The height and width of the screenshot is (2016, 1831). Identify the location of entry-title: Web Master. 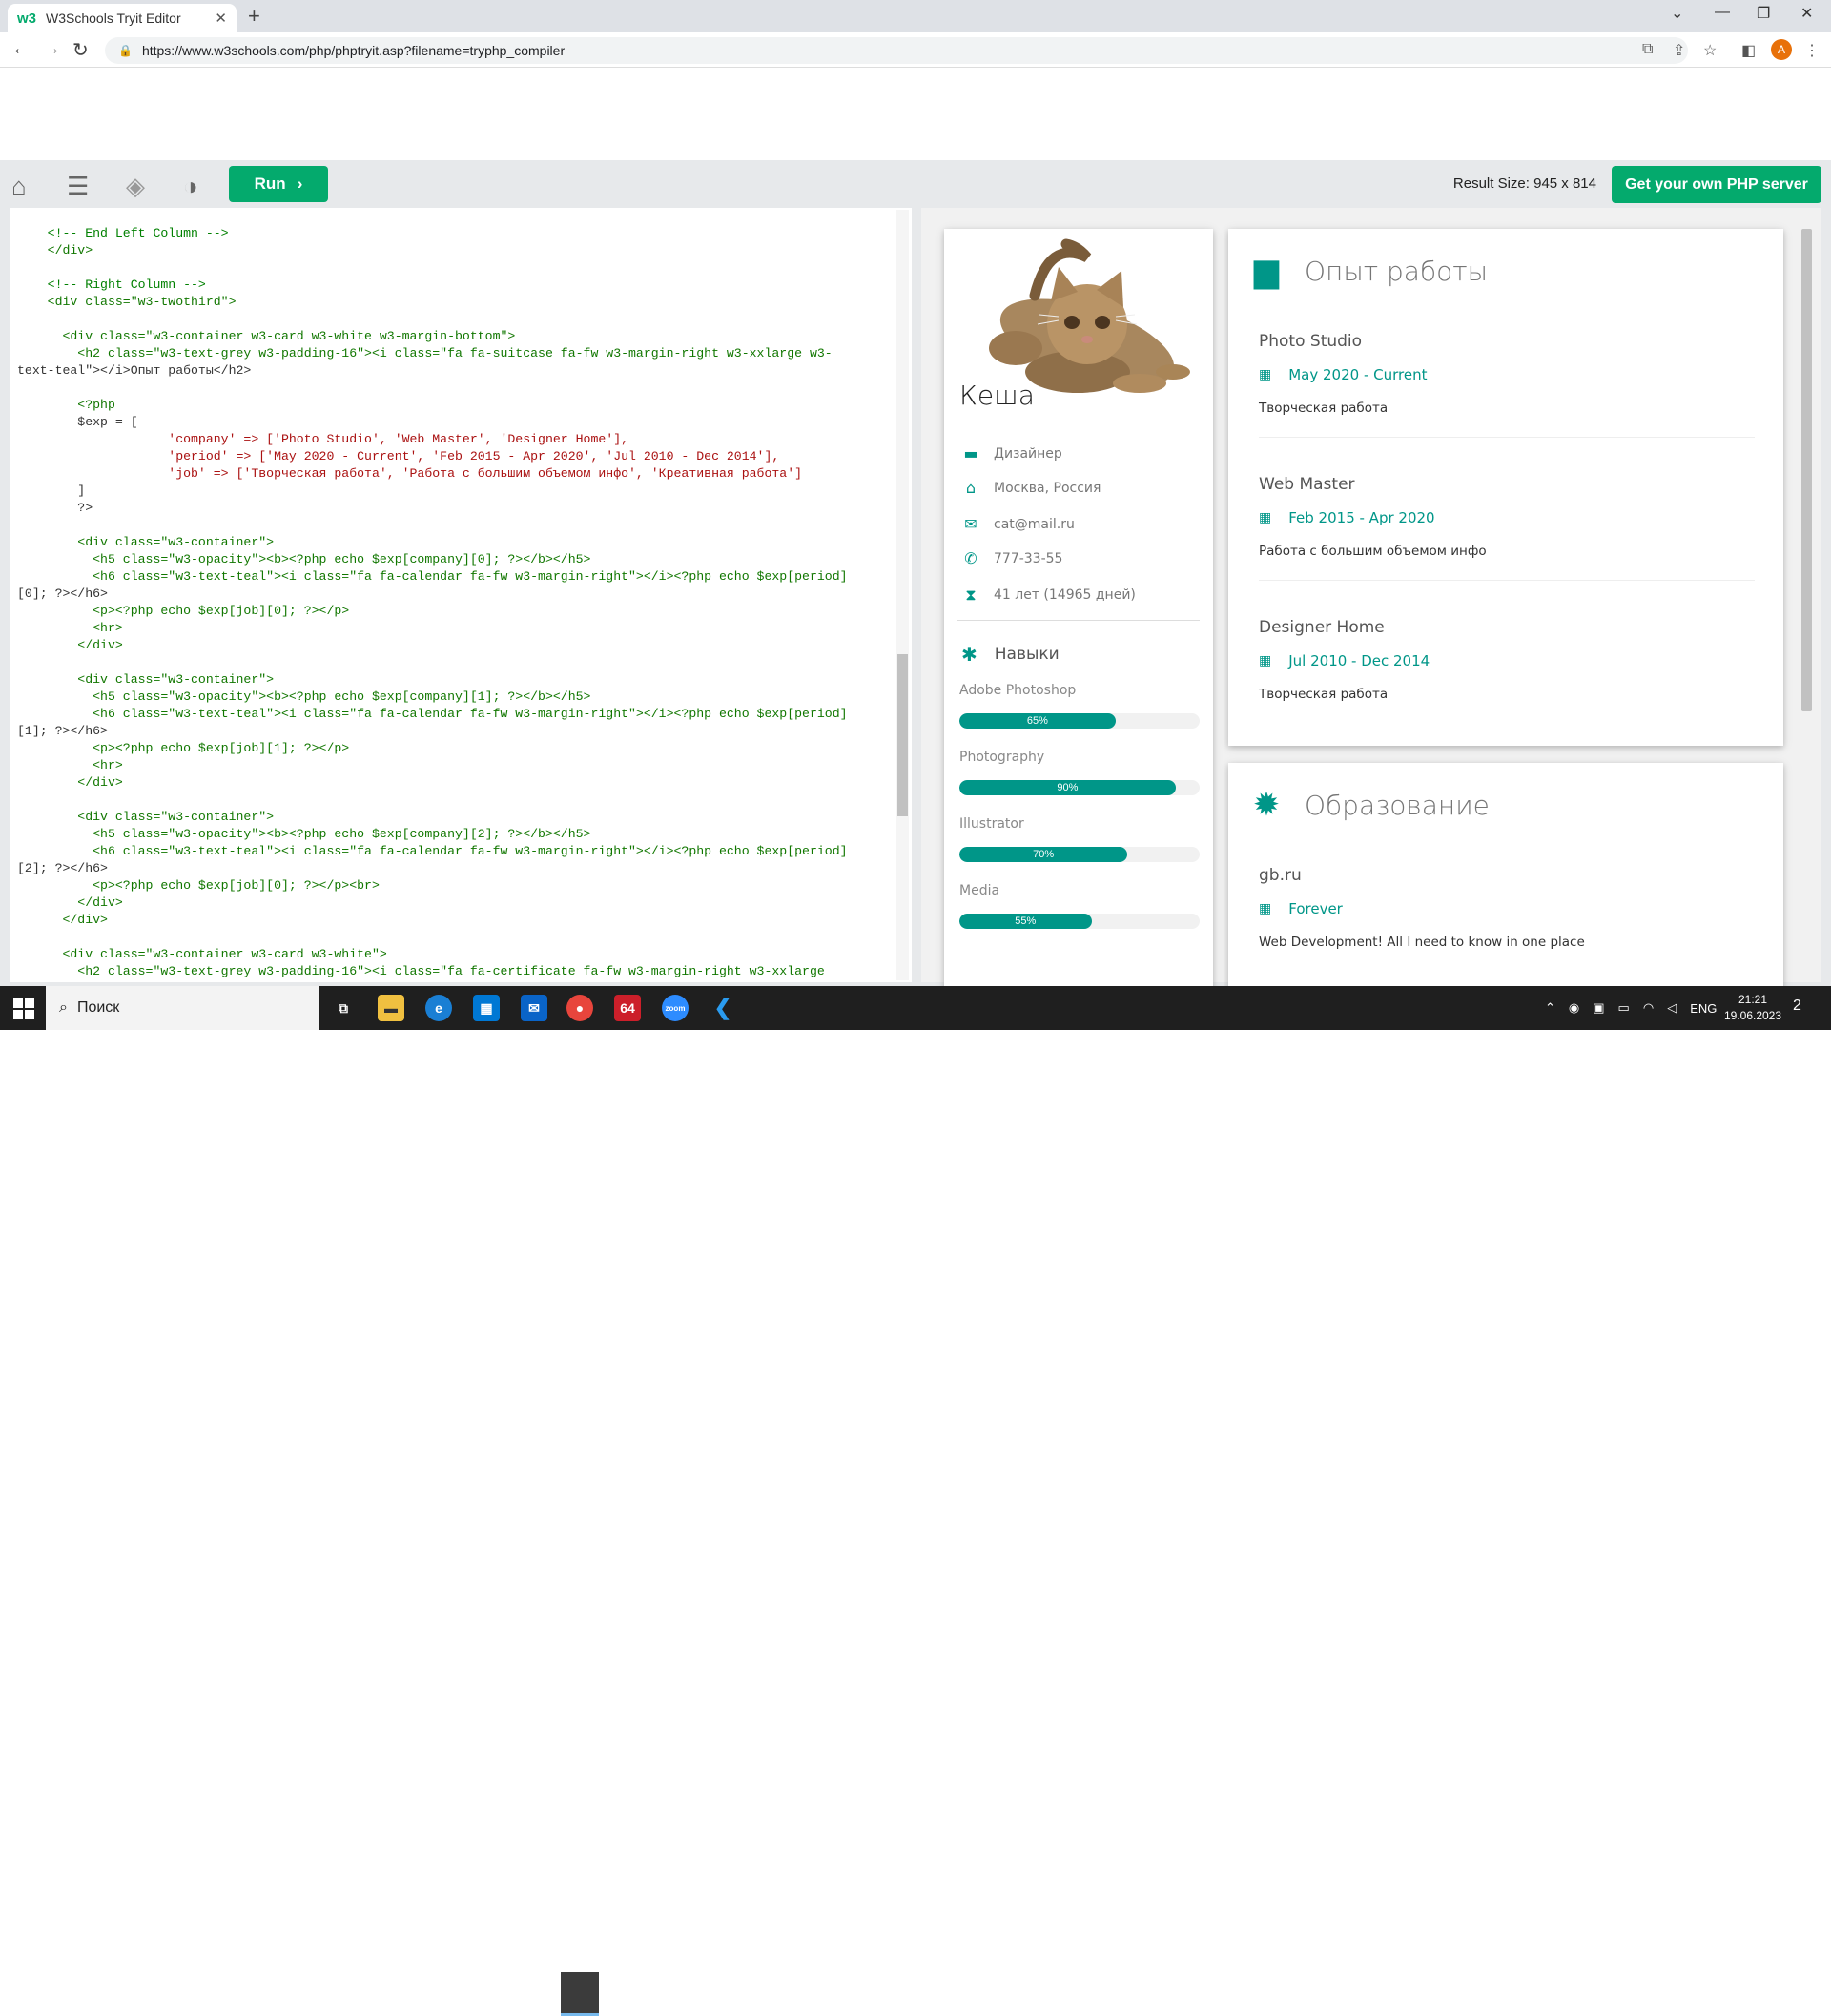
(1307, 485).